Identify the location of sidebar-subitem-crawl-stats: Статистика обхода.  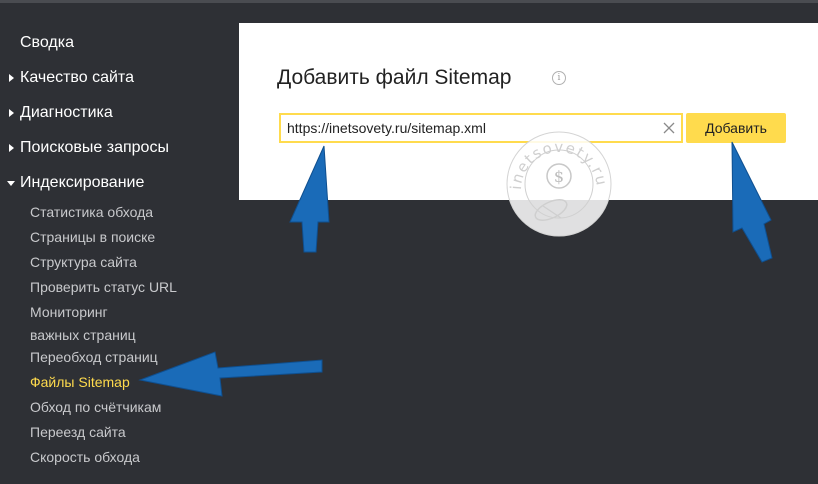
(91, 212).